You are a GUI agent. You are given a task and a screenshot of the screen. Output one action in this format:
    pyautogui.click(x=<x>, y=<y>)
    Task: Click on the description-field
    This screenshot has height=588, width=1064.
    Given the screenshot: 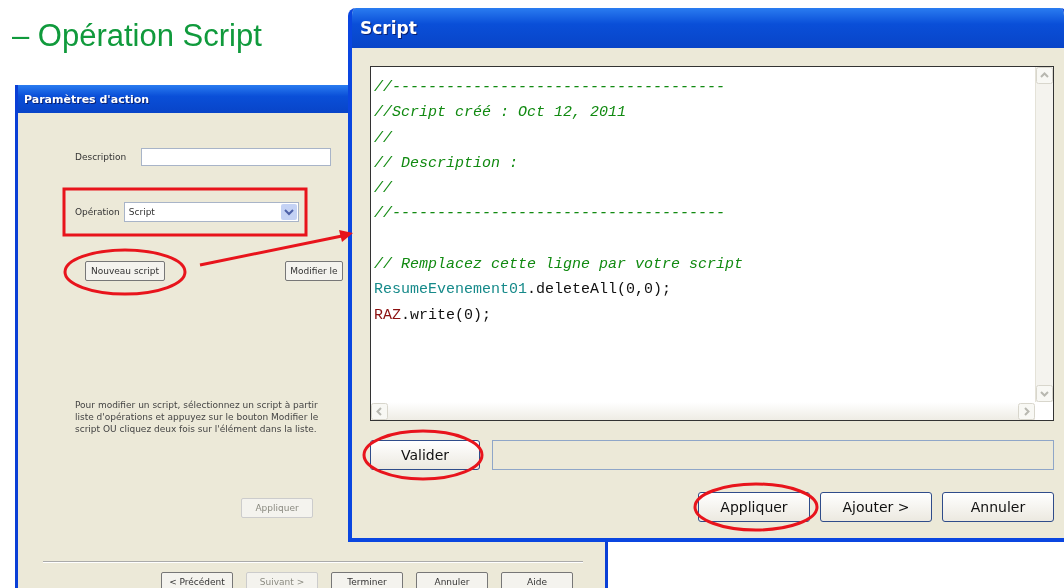 What is the action you would take?
    pyautogui.click(x=236, y=157)
    